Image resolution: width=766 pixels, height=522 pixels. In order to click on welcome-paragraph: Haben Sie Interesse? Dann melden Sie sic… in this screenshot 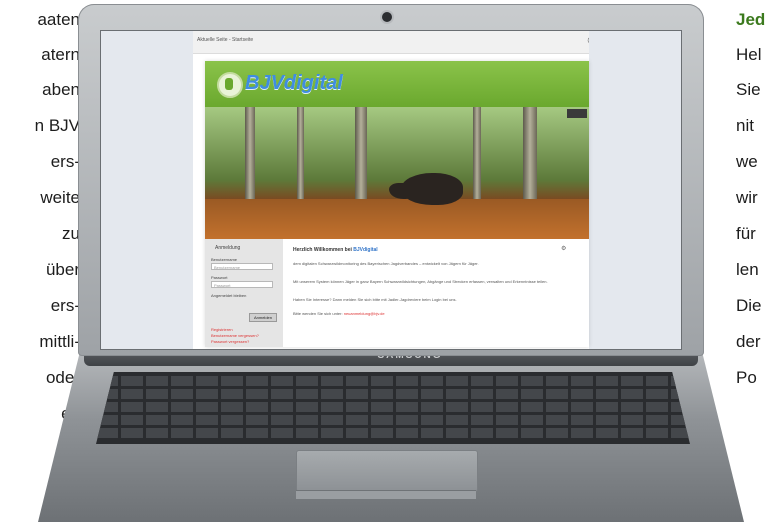, I will do `click(375, 299)`.